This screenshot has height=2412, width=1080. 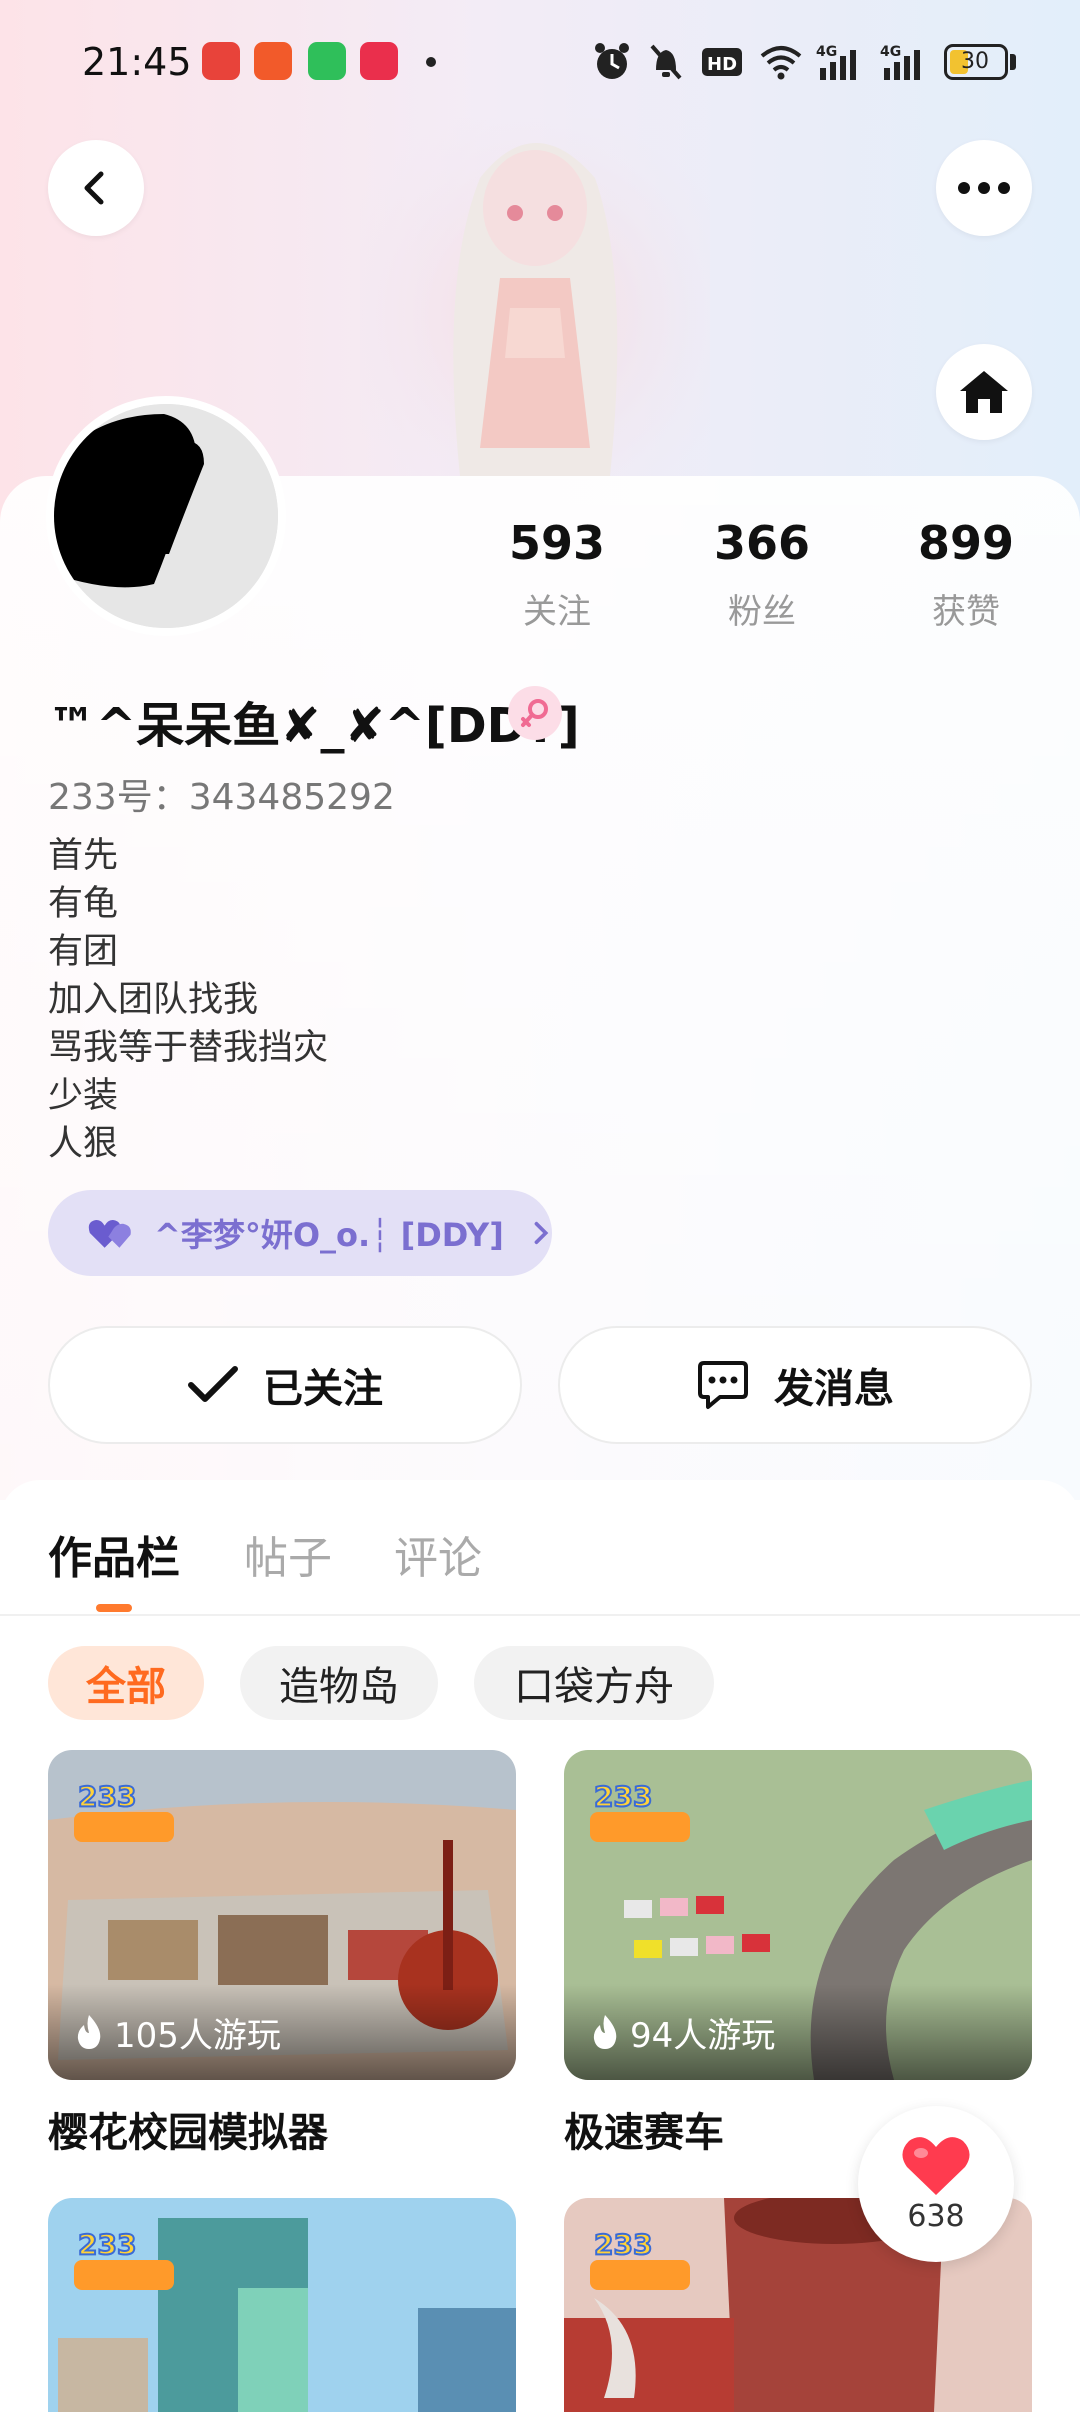 What do you see at coordinates (781, 63) in the screenshot?
I see `wifi-icon` at bounding box center [781, 63].